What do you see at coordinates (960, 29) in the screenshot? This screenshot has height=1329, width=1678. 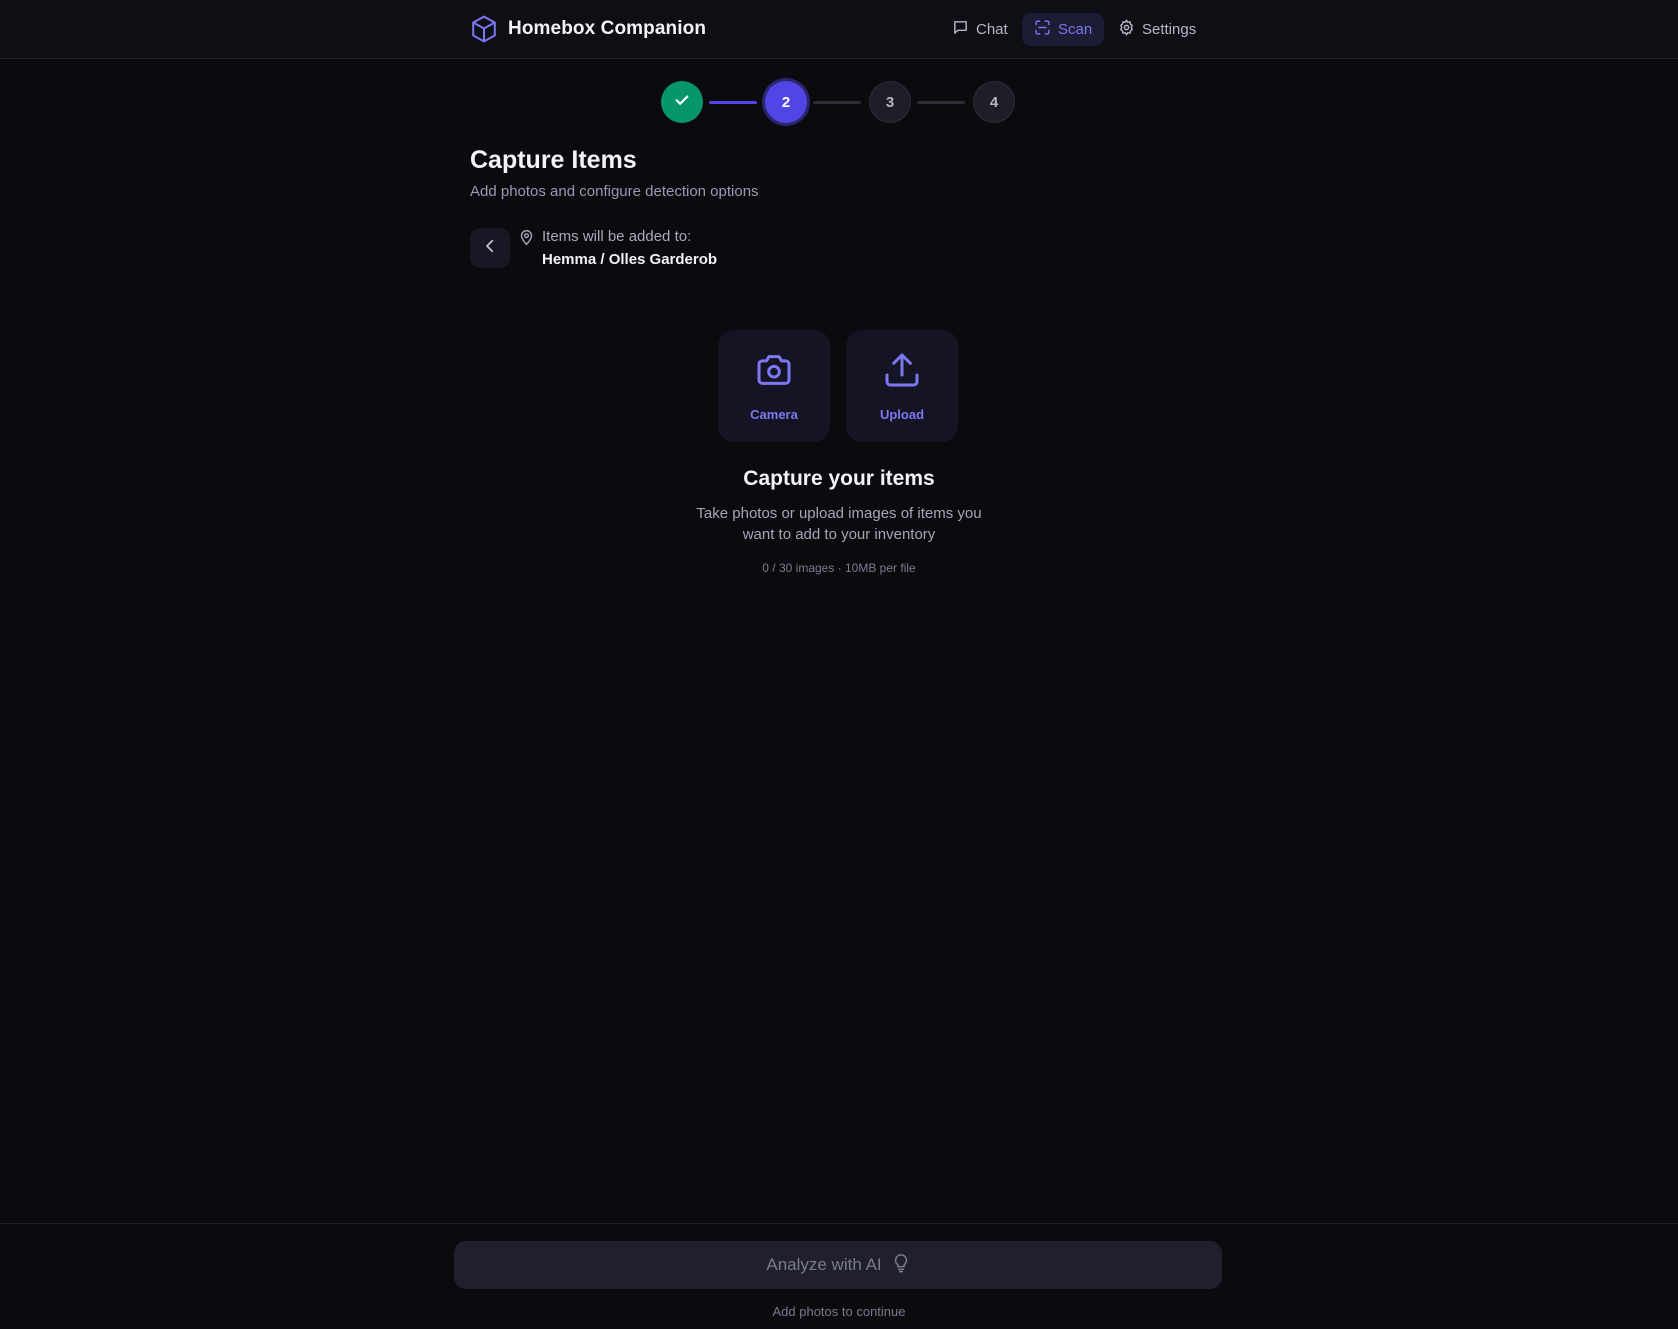 I see `chat-icon` at bounding box center [960, 29].